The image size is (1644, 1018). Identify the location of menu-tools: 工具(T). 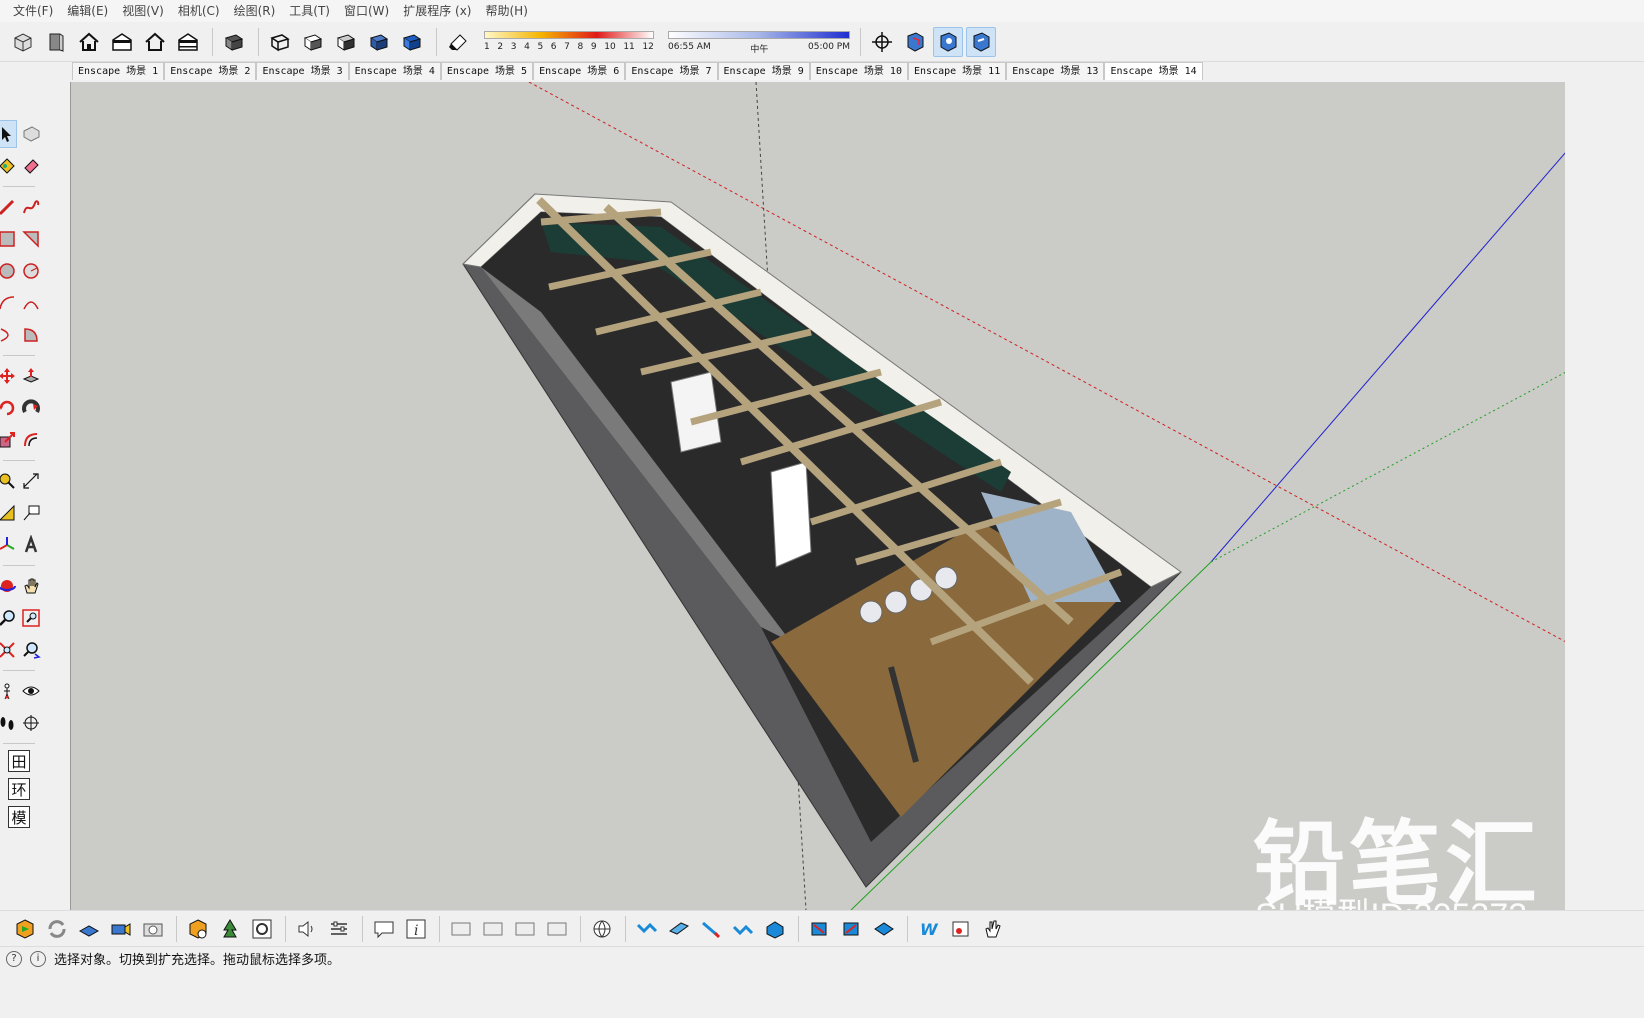
(309, 11).